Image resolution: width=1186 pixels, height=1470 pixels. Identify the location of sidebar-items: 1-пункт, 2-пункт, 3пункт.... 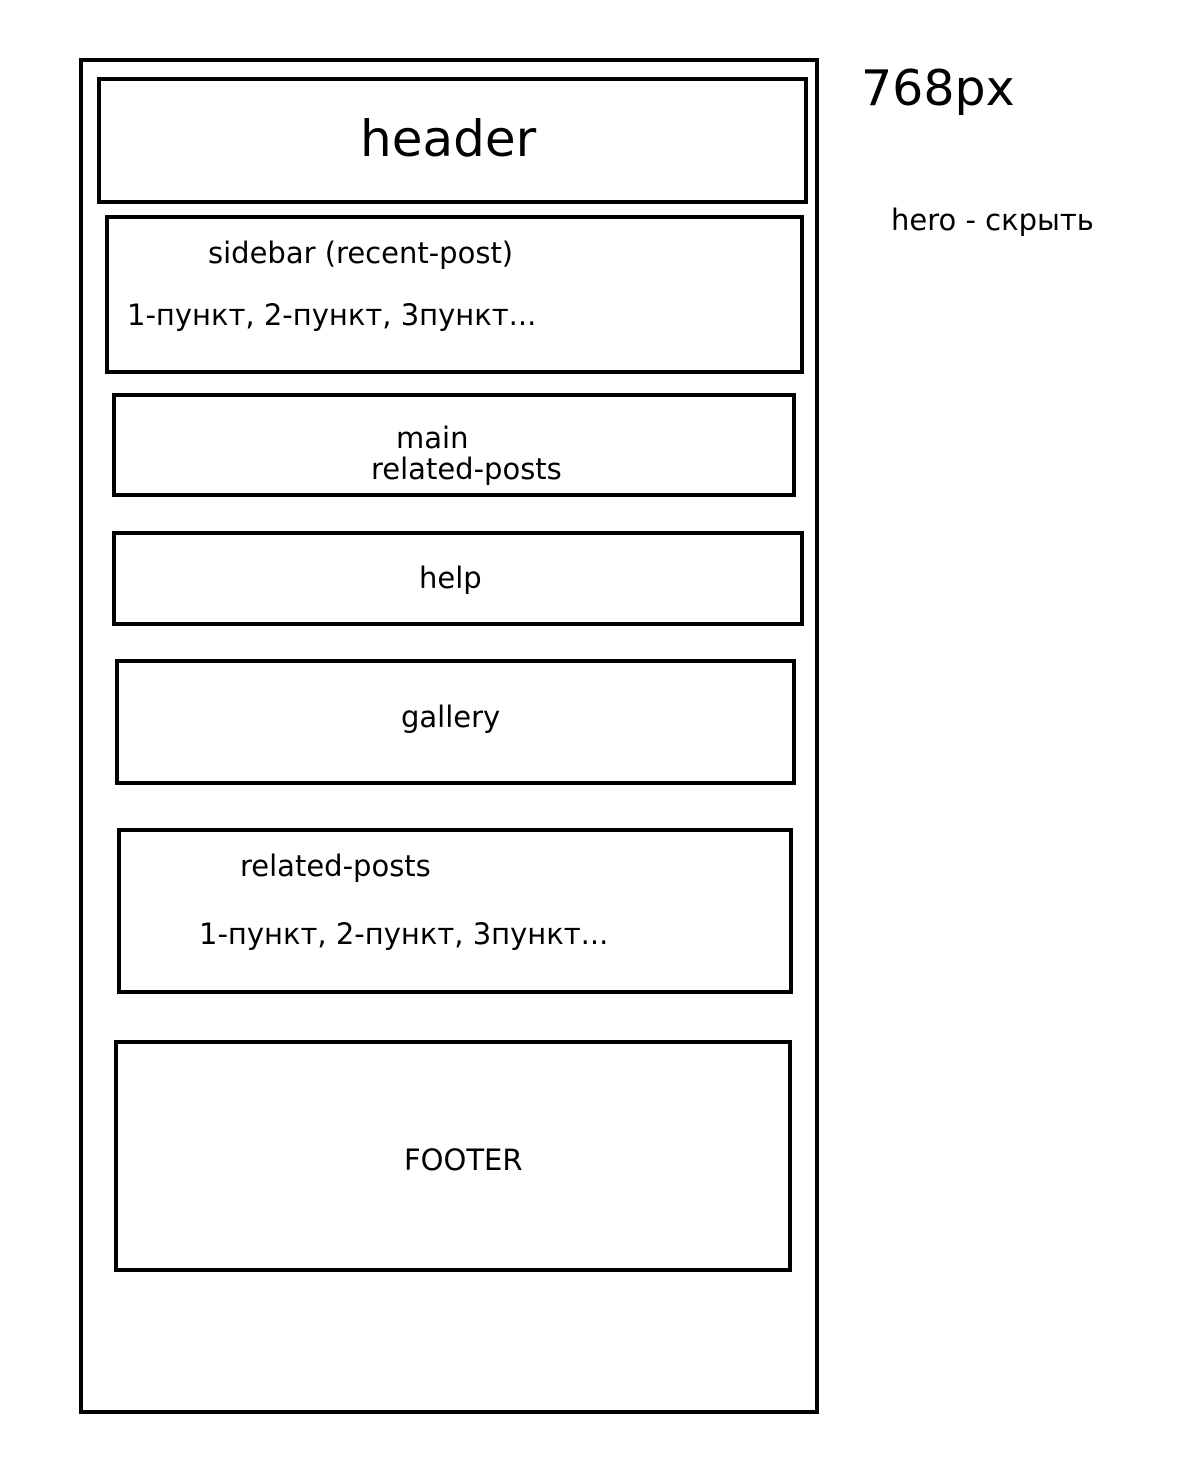
(332, 315).